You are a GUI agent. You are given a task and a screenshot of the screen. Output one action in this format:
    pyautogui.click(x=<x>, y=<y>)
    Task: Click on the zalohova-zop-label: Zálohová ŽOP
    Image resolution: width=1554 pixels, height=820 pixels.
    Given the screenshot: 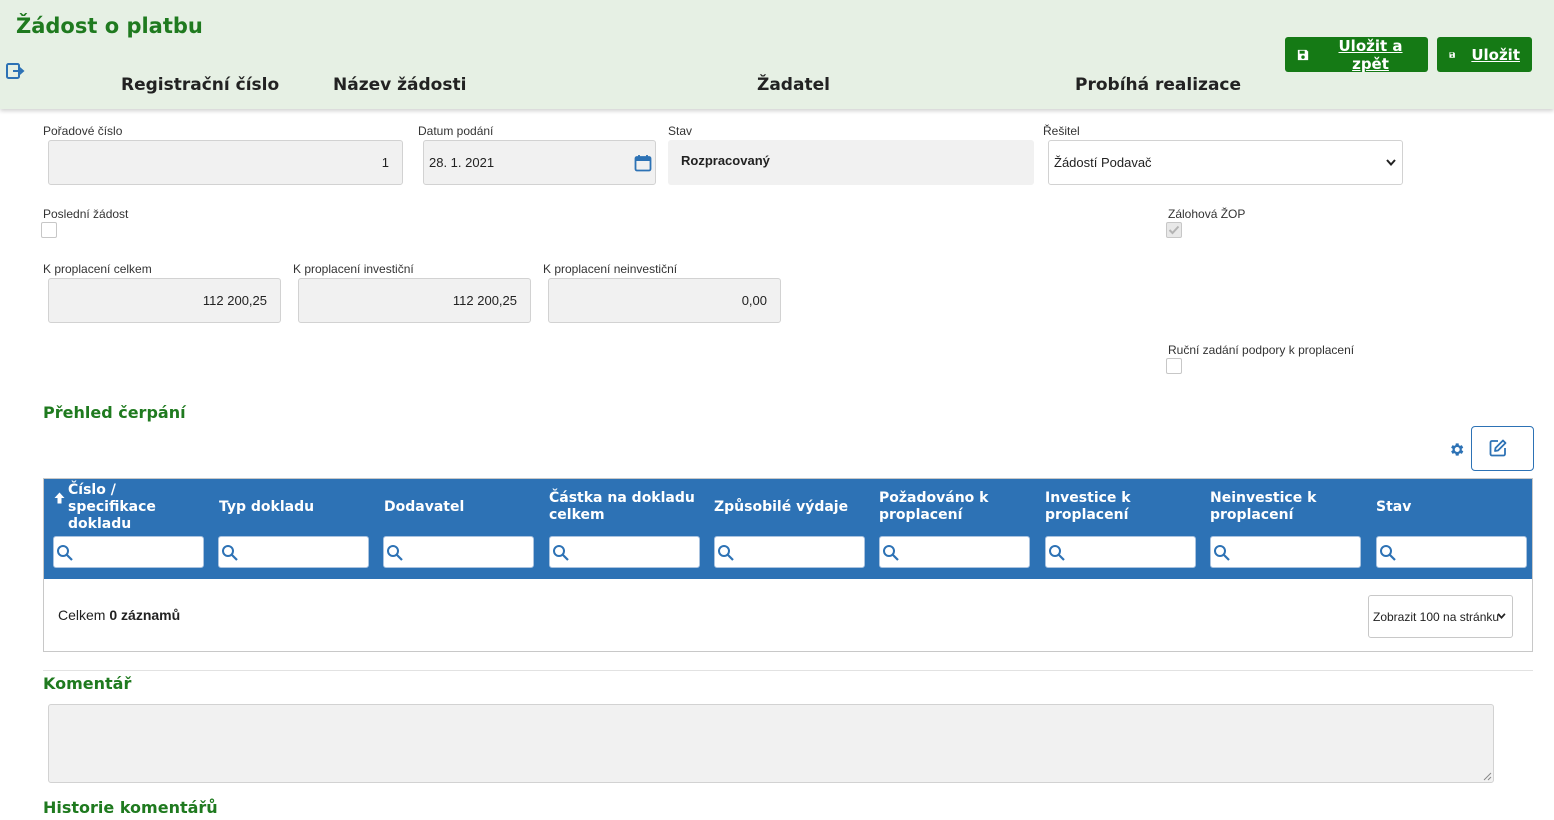 What is the action you would take?
    pyautogui.click(x=1207, y=214)
    